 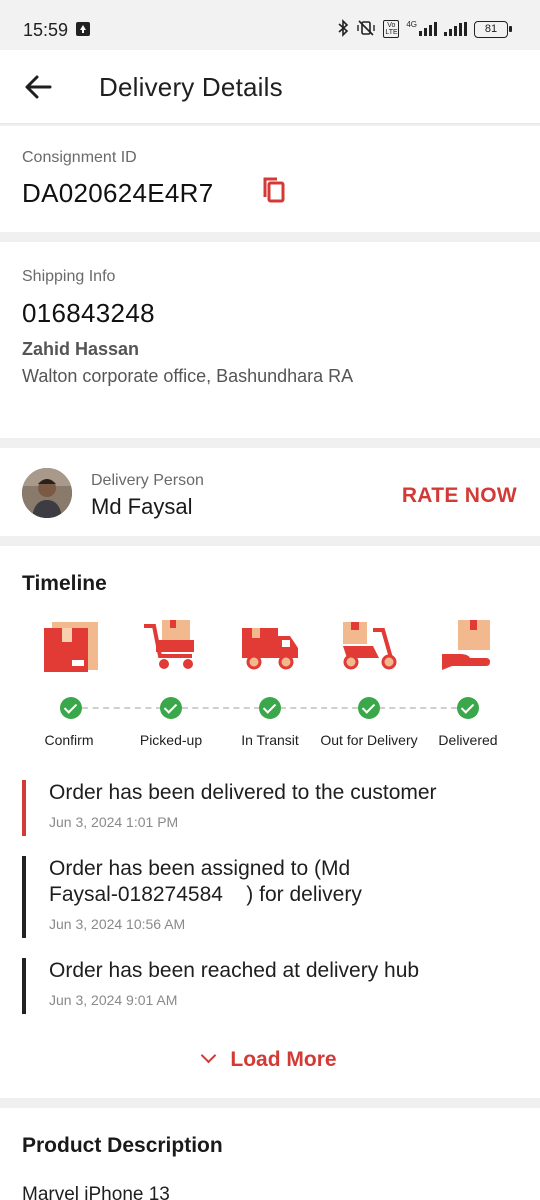 What do you see at coordinates (96, 1192) in the screenshot?
I see `product-item: Marvel iPhone 13` at bounding box center [96, 1192].